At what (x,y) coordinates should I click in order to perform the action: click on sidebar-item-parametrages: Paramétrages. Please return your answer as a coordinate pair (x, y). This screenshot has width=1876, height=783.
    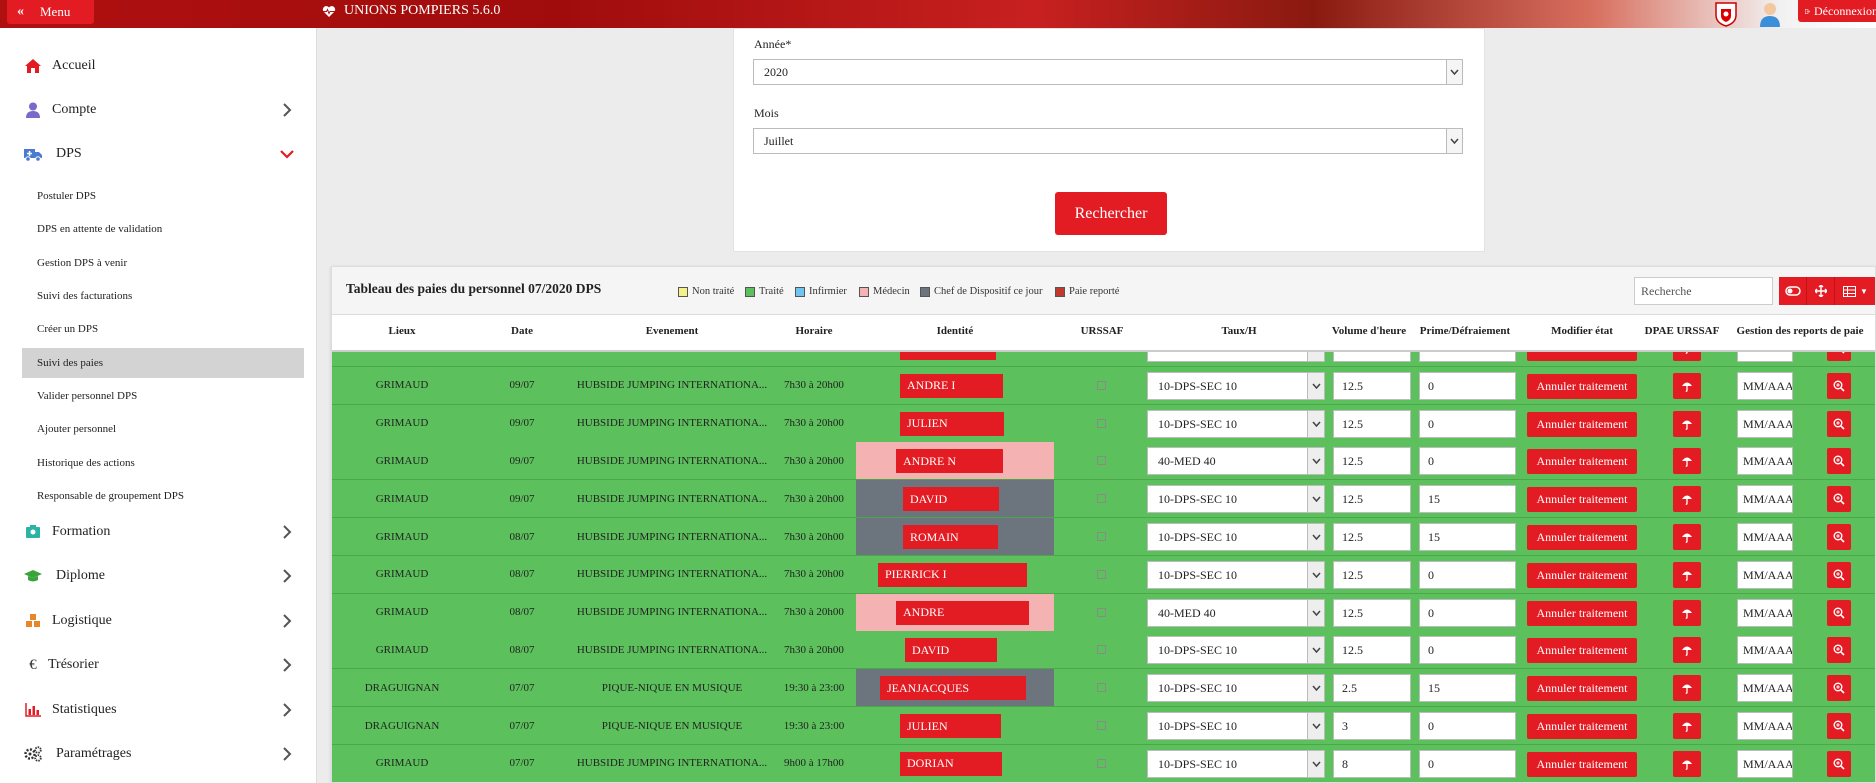
    Looking at the image, I should click on (158, 754).